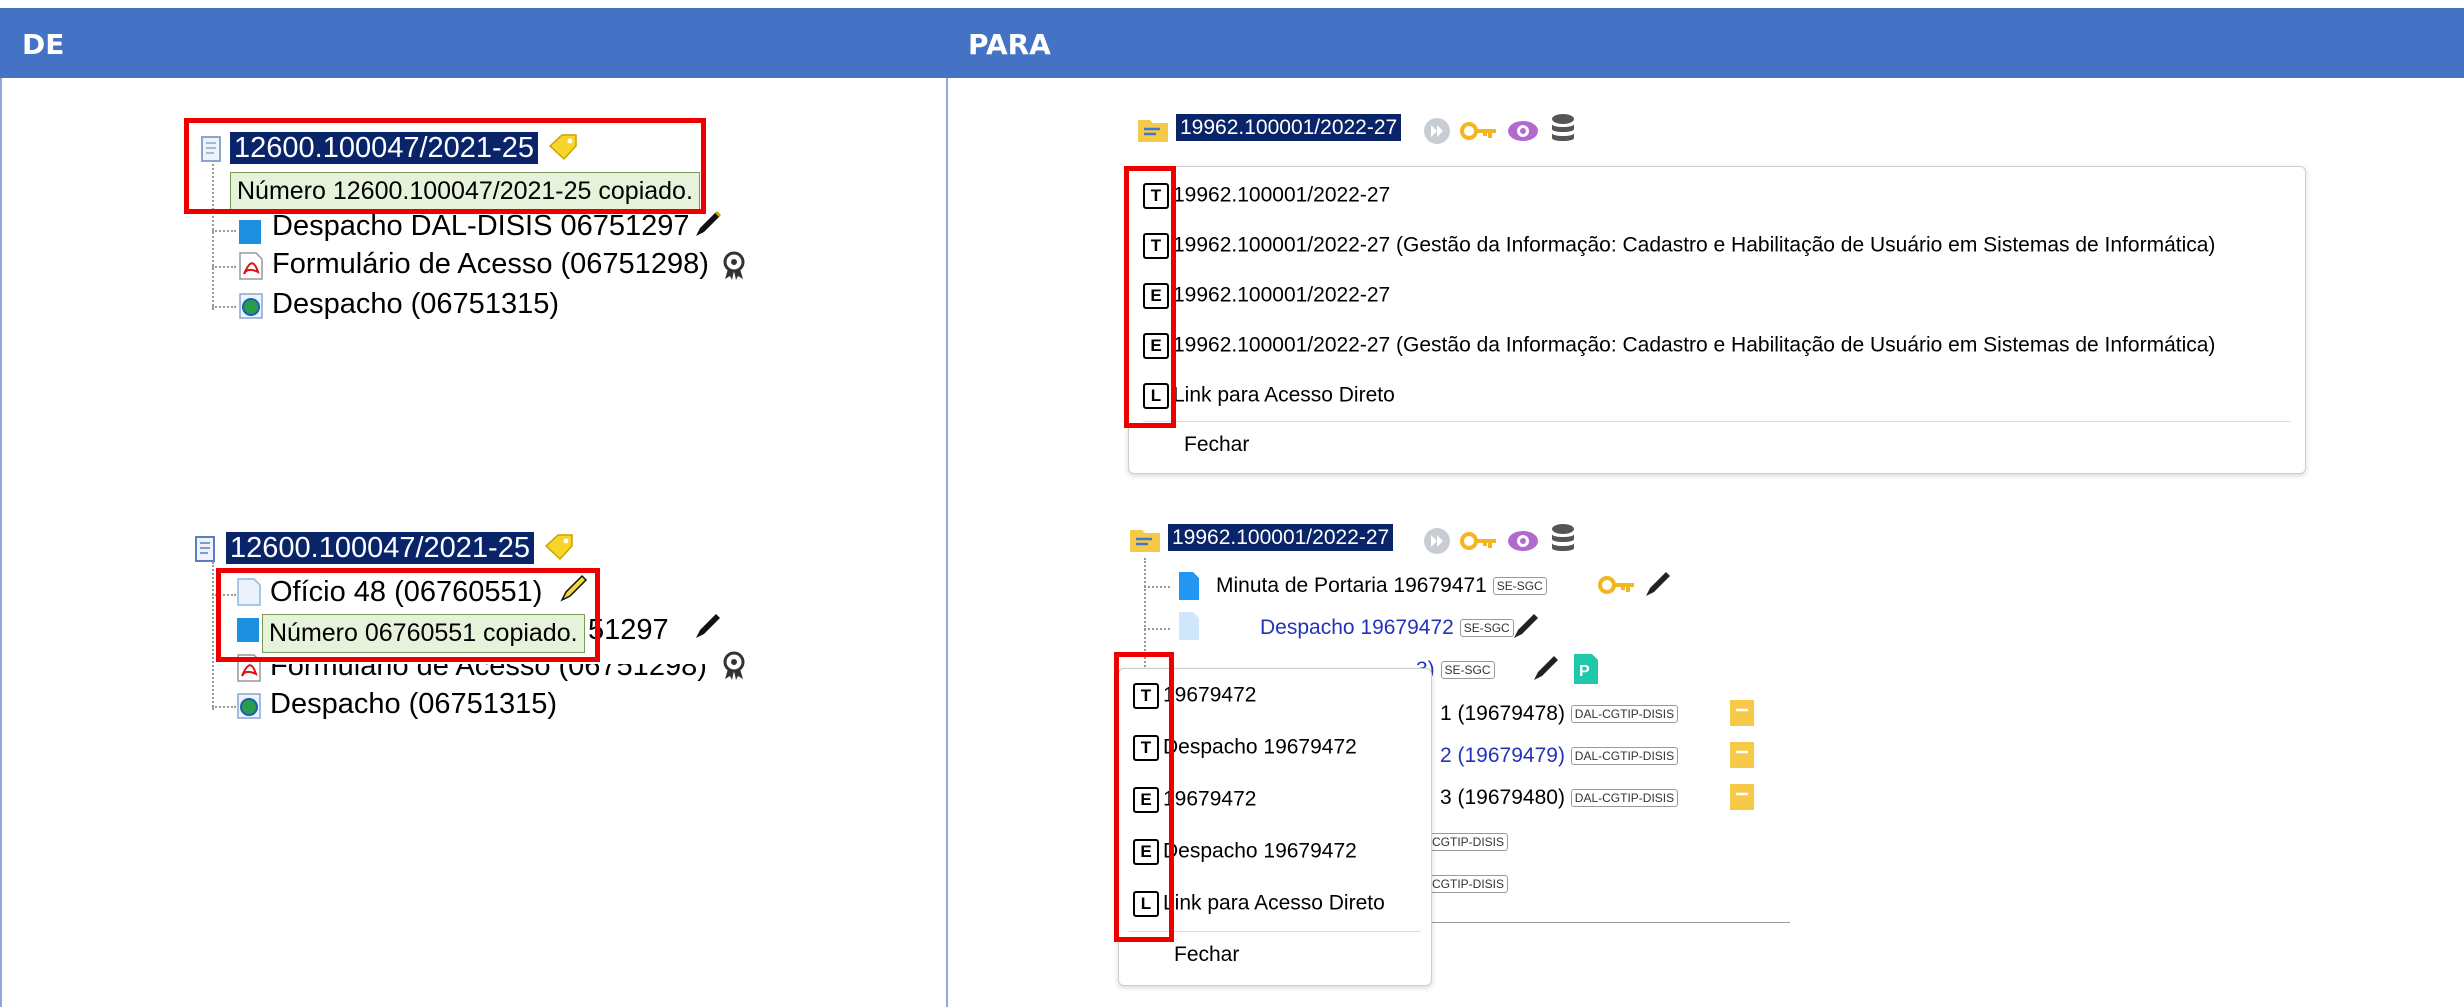  What do you see at coordinates (1502, 755) in the screenshot?
I see `doc-partial-5: 2 (19679479)` at bounding box center [1502, 755].